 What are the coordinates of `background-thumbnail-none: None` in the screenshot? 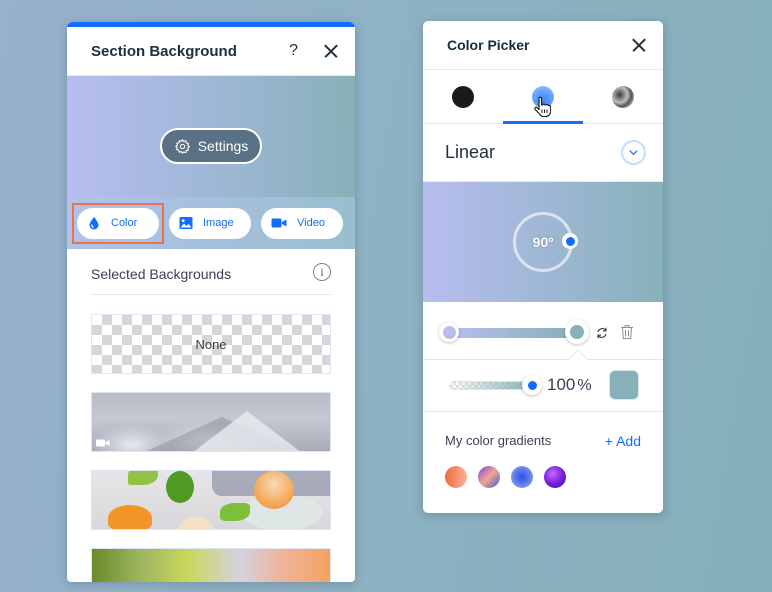 It's located at (211, 344).